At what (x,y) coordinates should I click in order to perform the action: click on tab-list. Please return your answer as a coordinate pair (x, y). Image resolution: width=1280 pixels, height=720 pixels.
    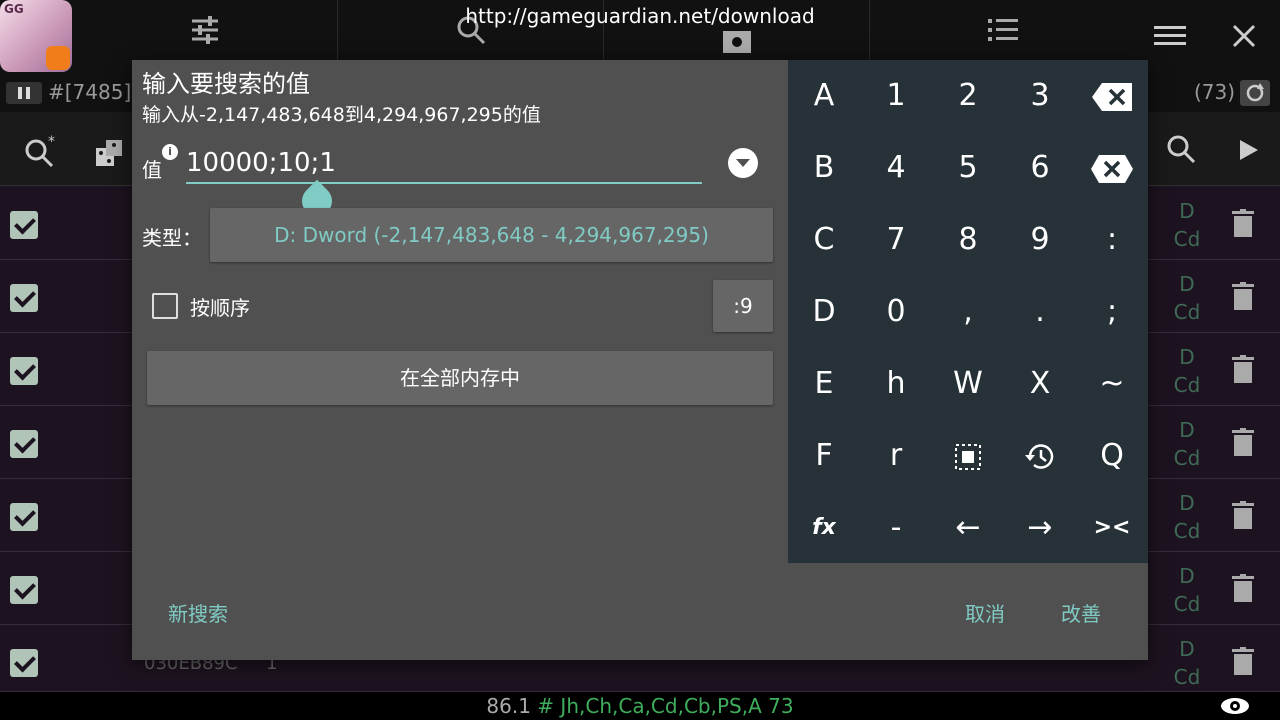
    Looking at the image, I should click on (1003, 30).